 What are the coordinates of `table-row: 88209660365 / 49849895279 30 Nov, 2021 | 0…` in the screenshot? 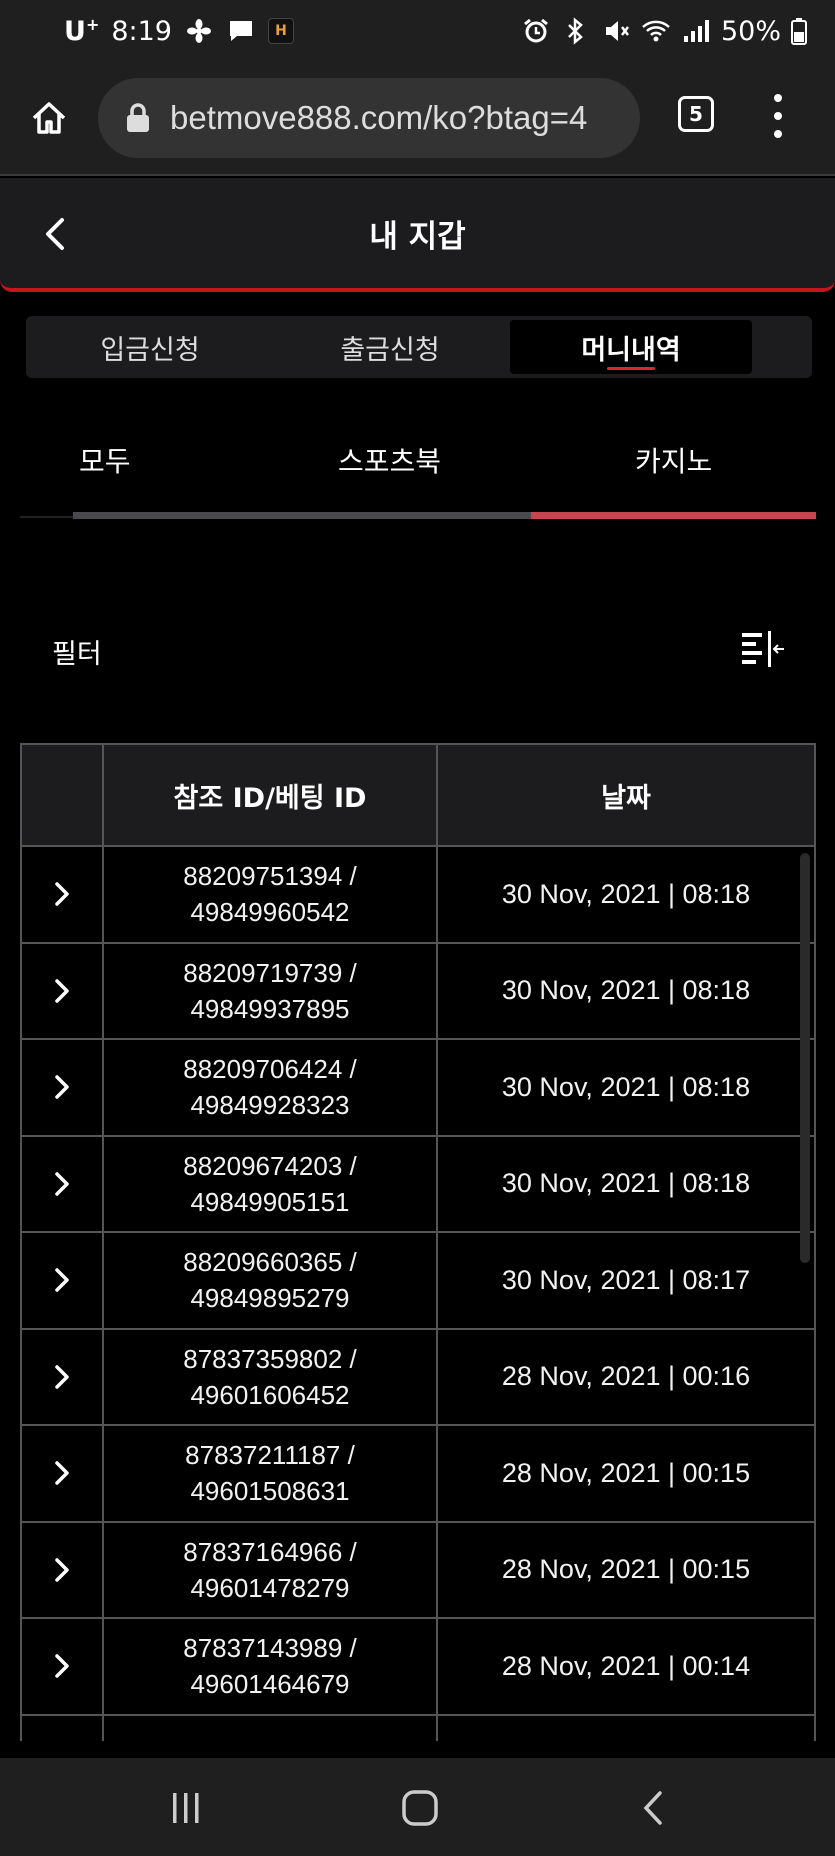 It's located at (418, 1281).